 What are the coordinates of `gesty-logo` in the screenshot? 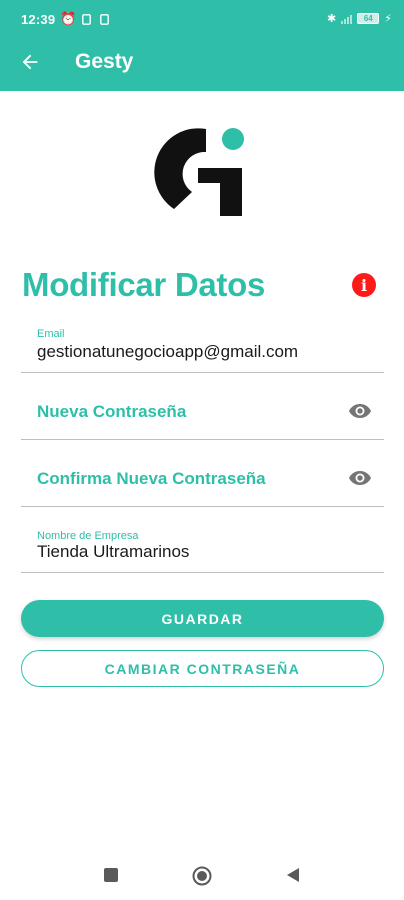 It's located at (199, 172).